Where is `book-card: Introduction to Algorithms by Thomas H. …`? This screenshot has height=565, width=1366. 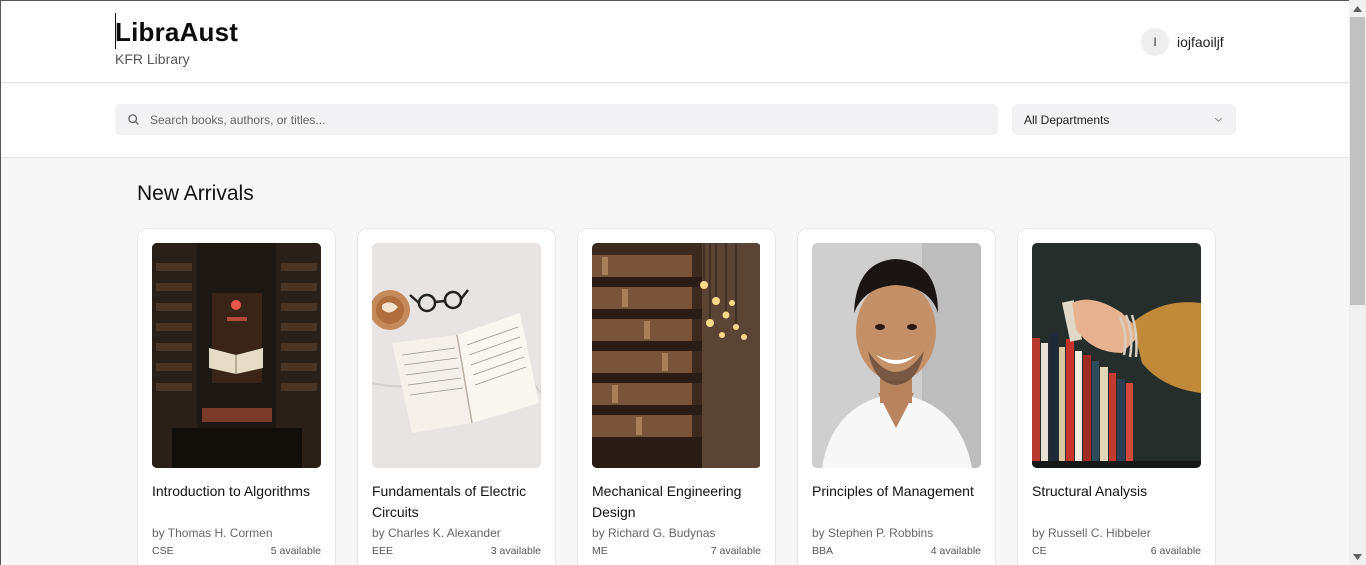 book-card: Introduction to Algorithms by Thomas H. … is located at coordinates (236, 396).